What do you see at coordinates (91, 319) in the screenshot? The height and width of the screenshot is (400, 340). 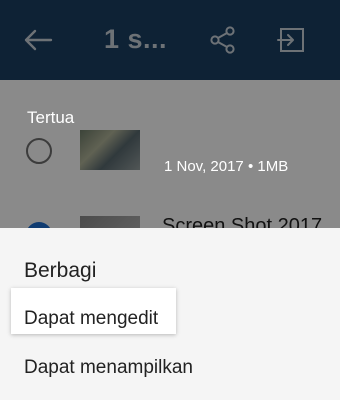 I see `option-can-edit-label: Dapat mengedit` at bounding box center [91, 319].